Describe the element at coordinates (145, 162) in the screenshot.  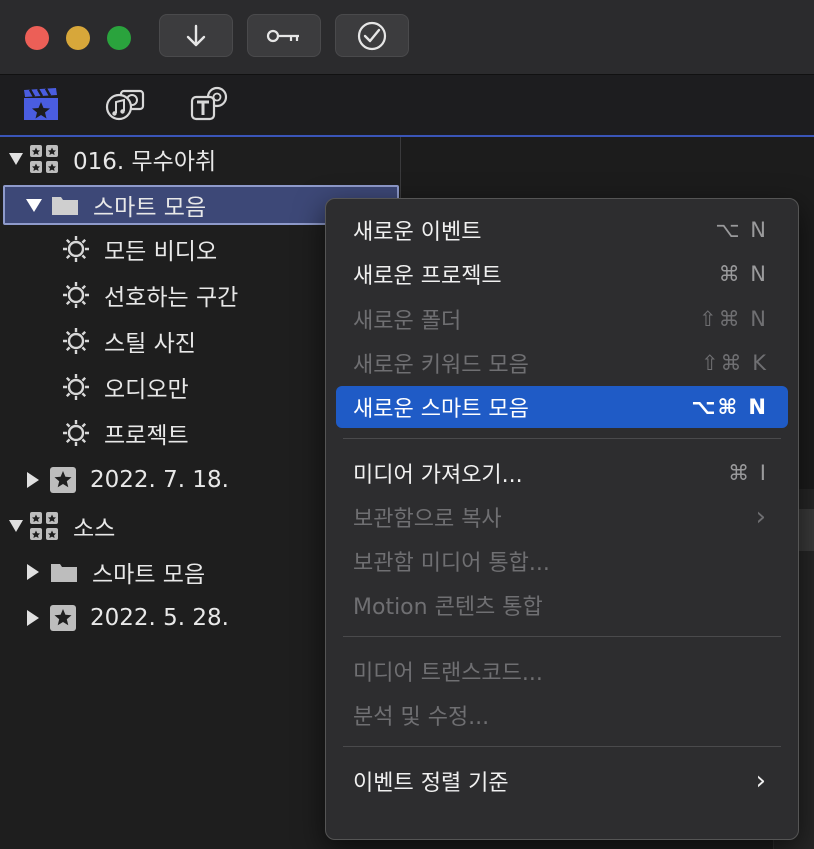
I see `library-name: 016. 무수아취` at that location.